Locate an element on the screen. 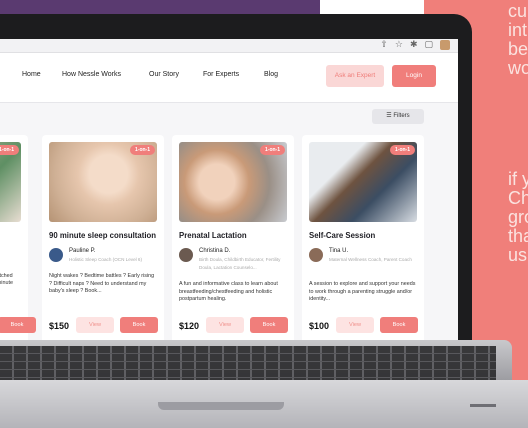 This screenshot has width=528, height=428. keyboard-rows is located at coordinates (248, 363).